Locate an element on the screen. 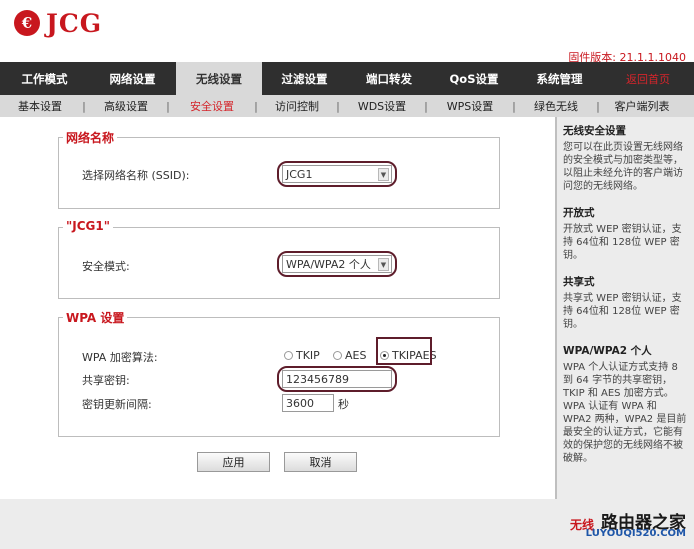 The width and height of the screenshot is (694, 549). shared-key-input: 123456789 is located at coordinates (337, 379).